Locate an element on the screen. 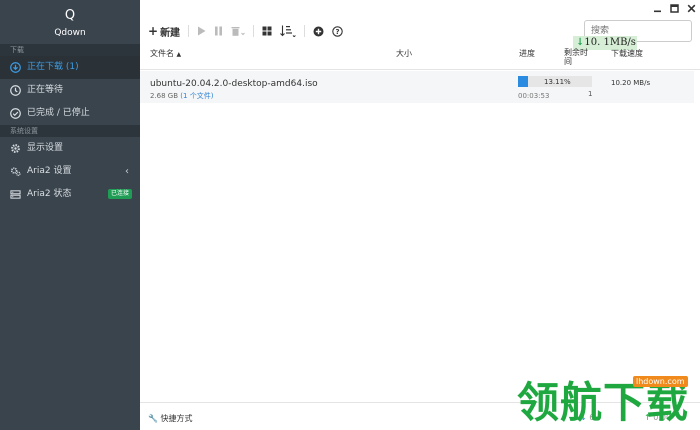  progress-bar-fill is located at coordinates (523, 81).